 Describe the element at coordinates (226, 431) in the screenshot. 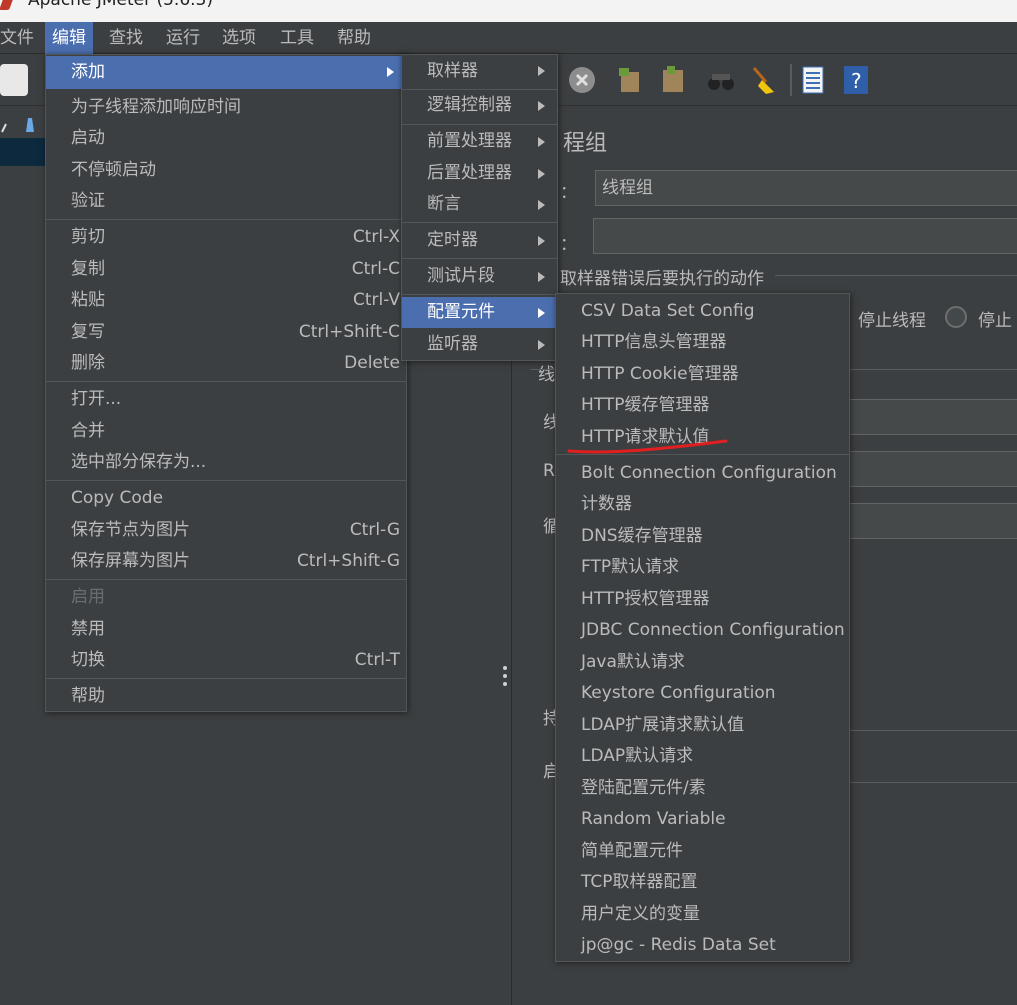

I see `menu-item-merge: 合并` at that location.